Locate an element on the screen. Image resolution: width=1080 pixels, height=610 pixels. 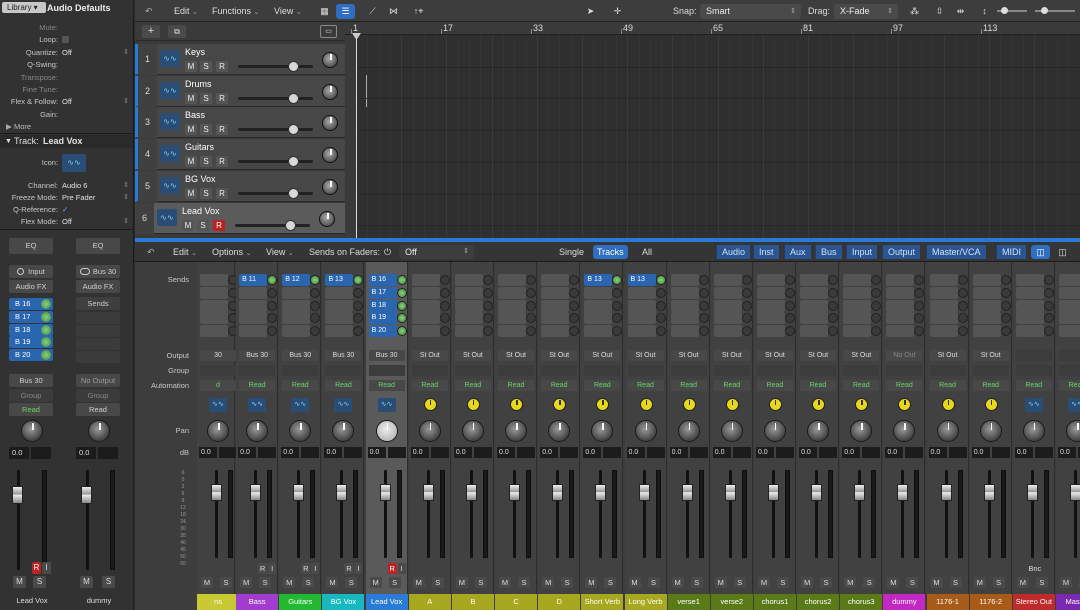
audio-fx-slot: Audio FX is located at coordinates (31, 286).